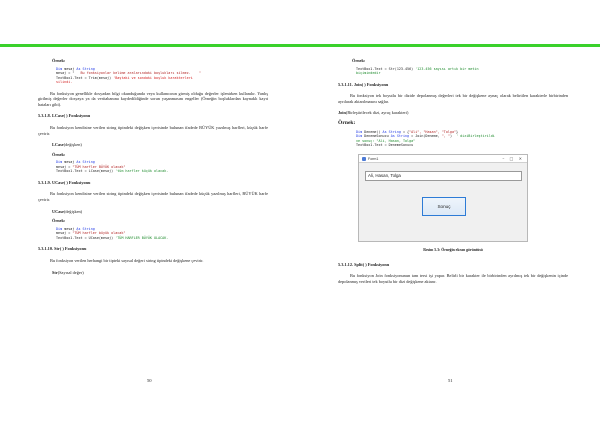  I want to click on result-textbox: Ali, Hasan, Tolga, so click(443, 175).